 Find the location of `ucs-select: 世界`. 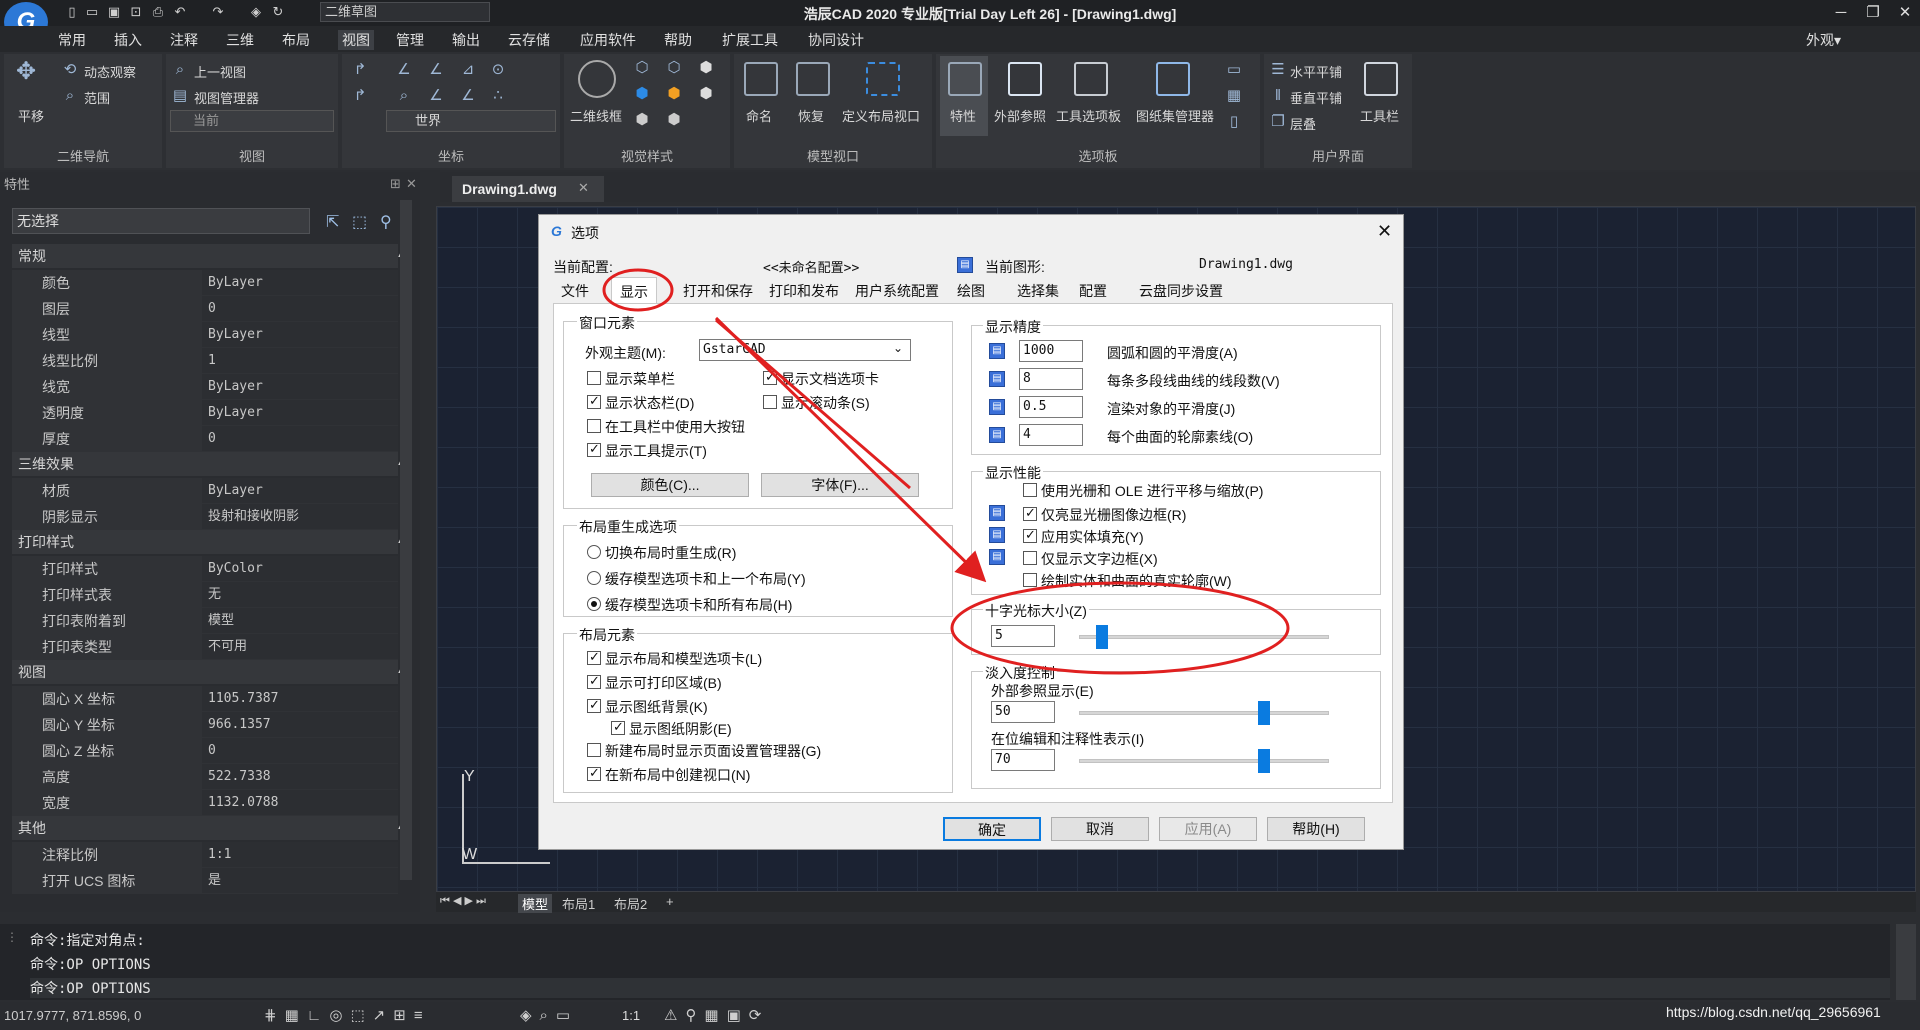

ucs-select: 世界 is located at coordinates (471, 121).